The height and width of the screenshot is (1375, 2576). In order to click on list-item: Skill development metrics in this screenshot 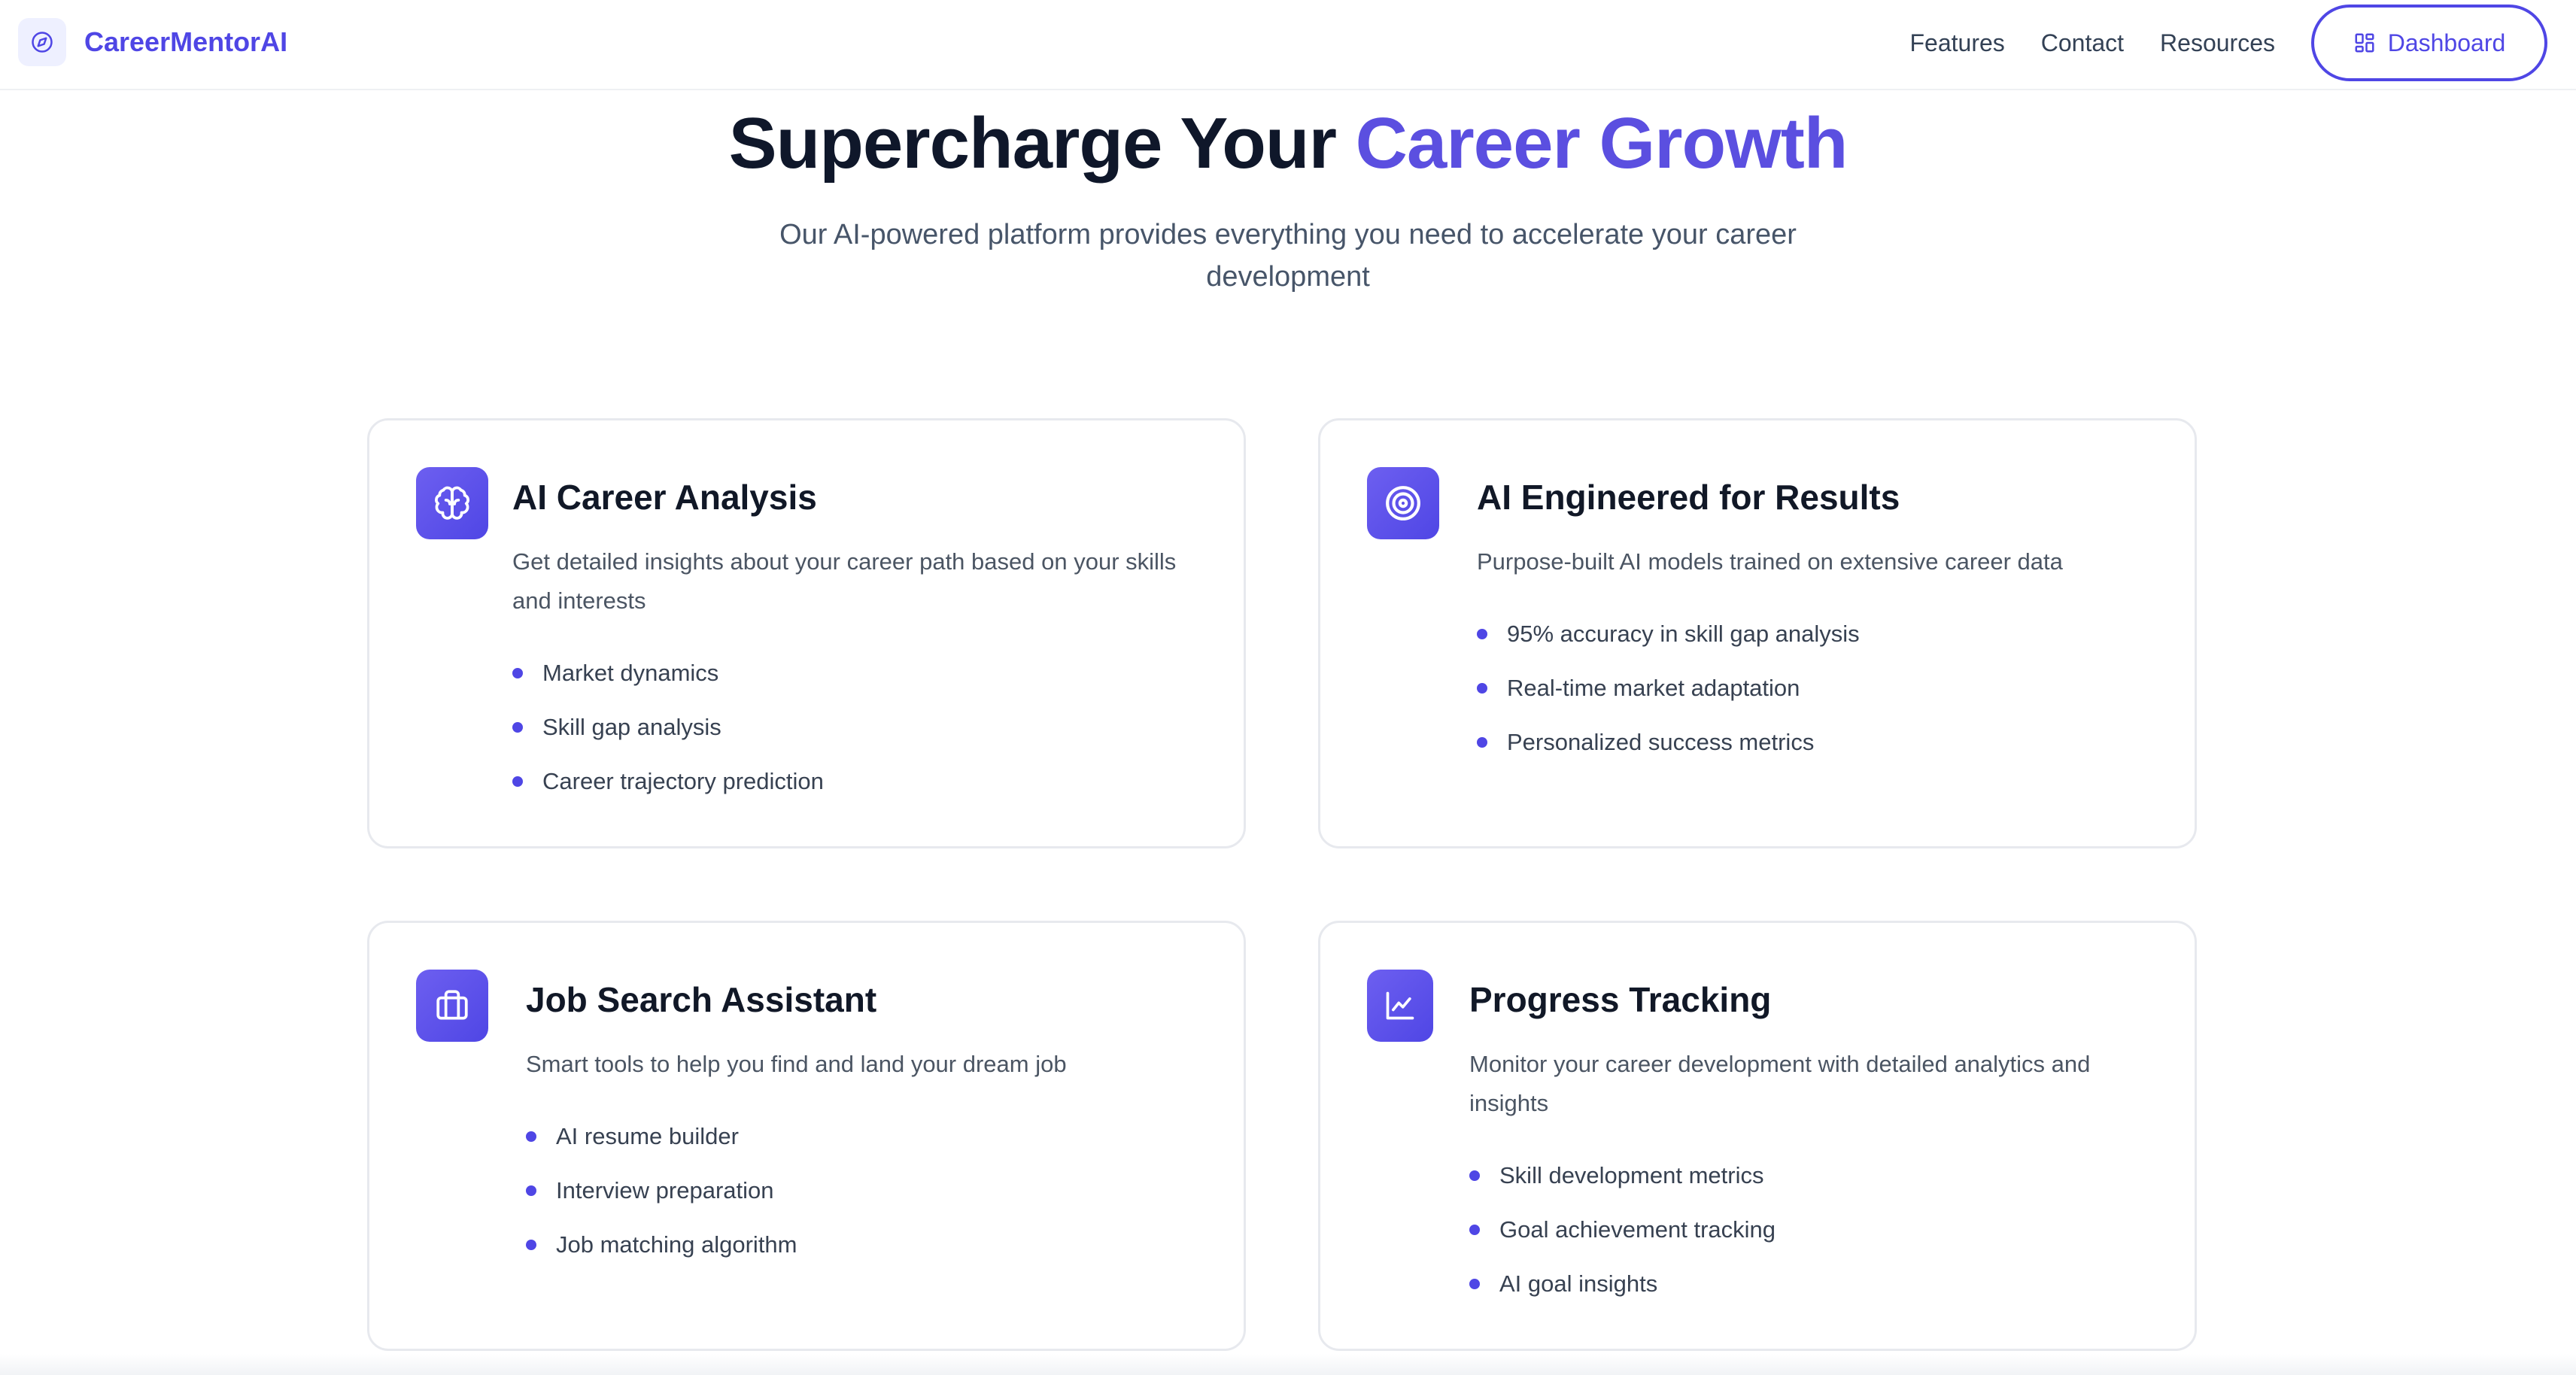, I will do `click(1623, 1176)`.